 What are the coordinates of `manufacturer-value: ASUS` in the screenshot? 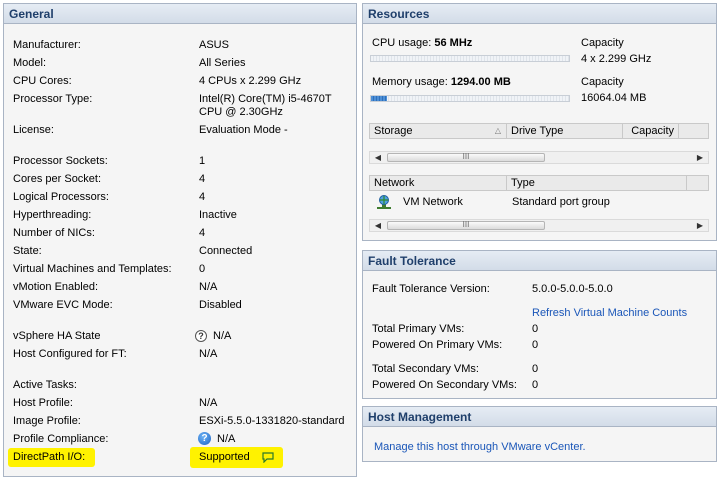 It's located at (214, 45).